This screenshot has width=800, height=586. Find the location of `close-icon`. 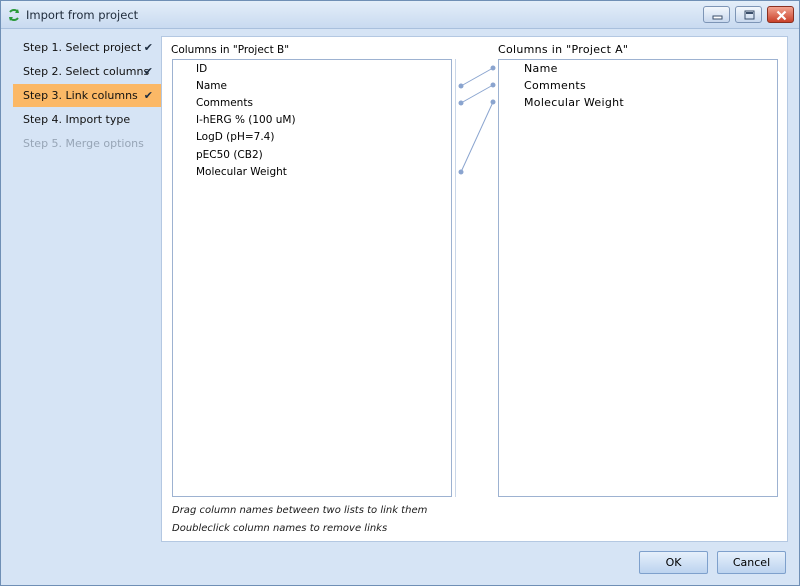

close-icon is located at coordinates (781, 15).